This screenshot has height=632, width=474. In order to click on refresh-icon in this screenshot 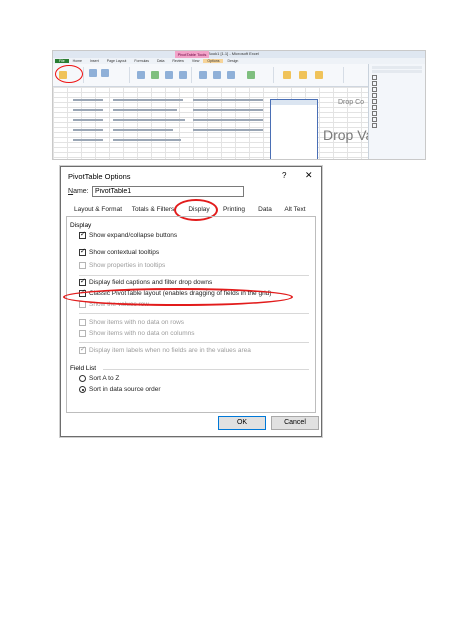, I will do `click(169, 75)`.